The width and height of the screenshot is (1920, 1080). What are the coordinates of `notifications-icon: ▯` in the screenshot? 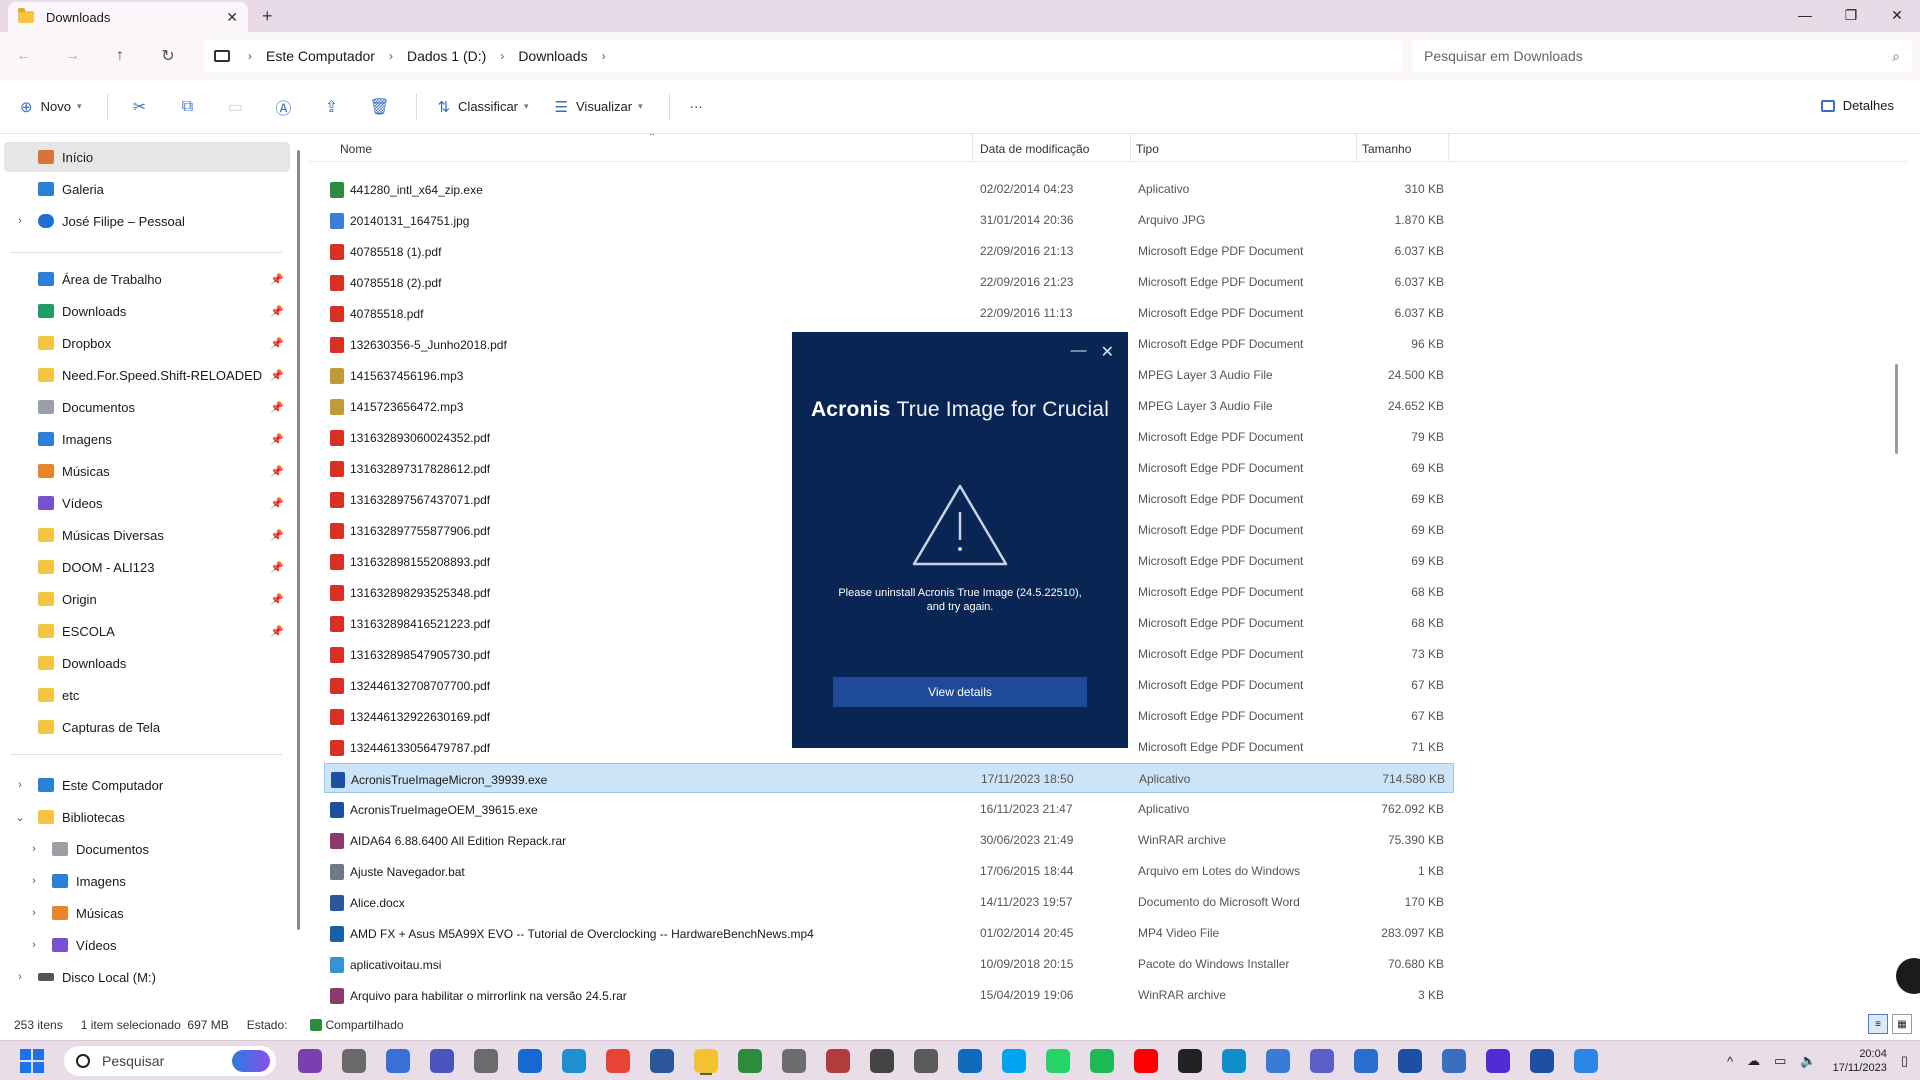 It's located at (1904, 1061).